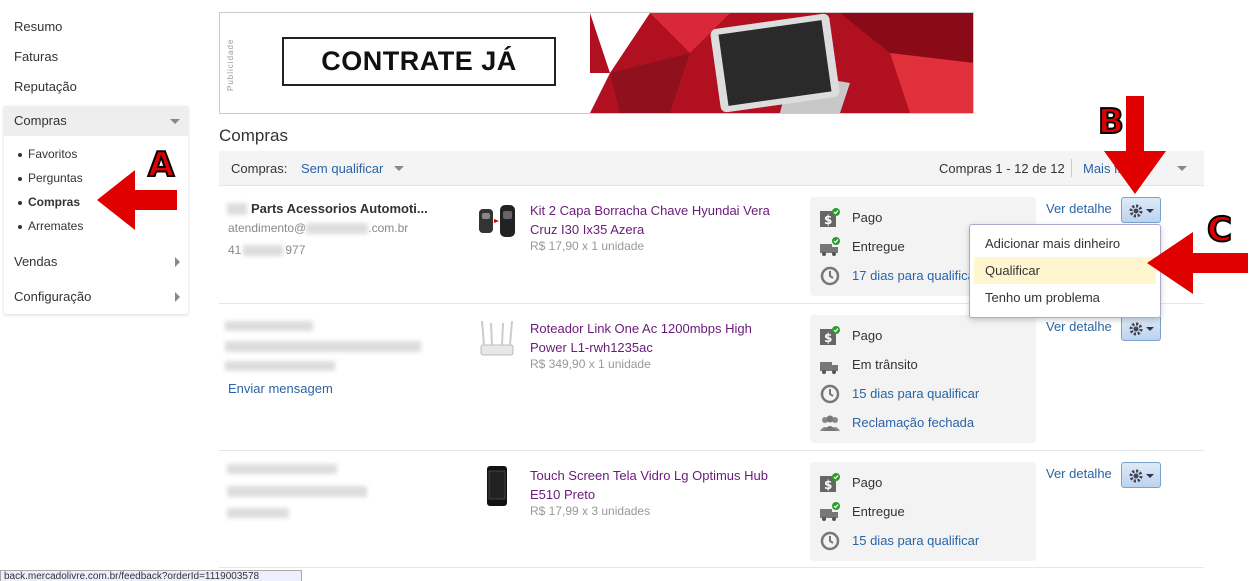 This screenshot has width=1253, height=581. What do you see at coordinates (419, 61) in the screenshot?
I see `ad-cta: CONTRATE JÁ` at bounding box center [419, 61].